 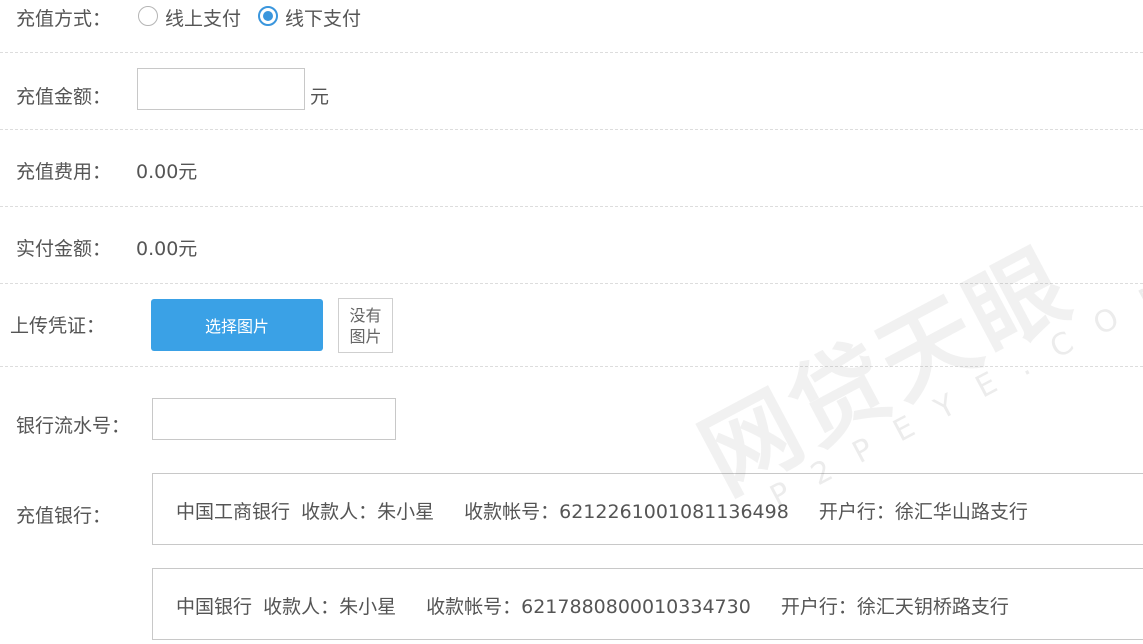 I want to click on radio-selected-dot, so click(x=268, y=16).